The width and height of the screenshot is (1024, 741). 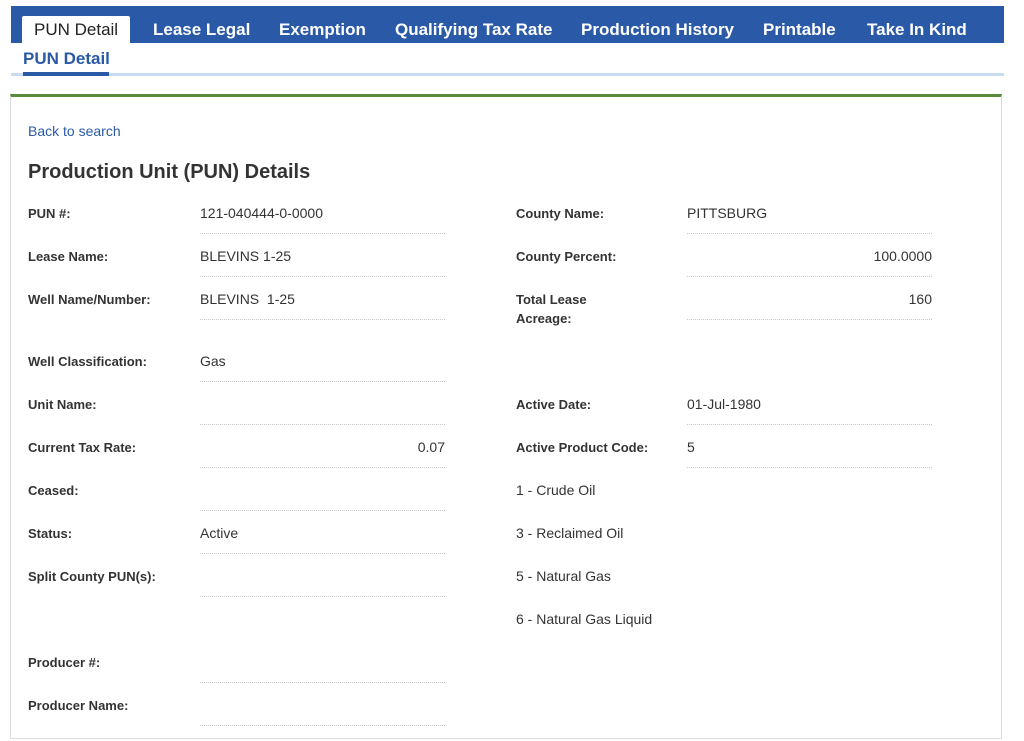 What do you see at coordinates (322, 29) in the screenshot?
I see `tab-exemption: Exemption` at bounding box center [322, 29].